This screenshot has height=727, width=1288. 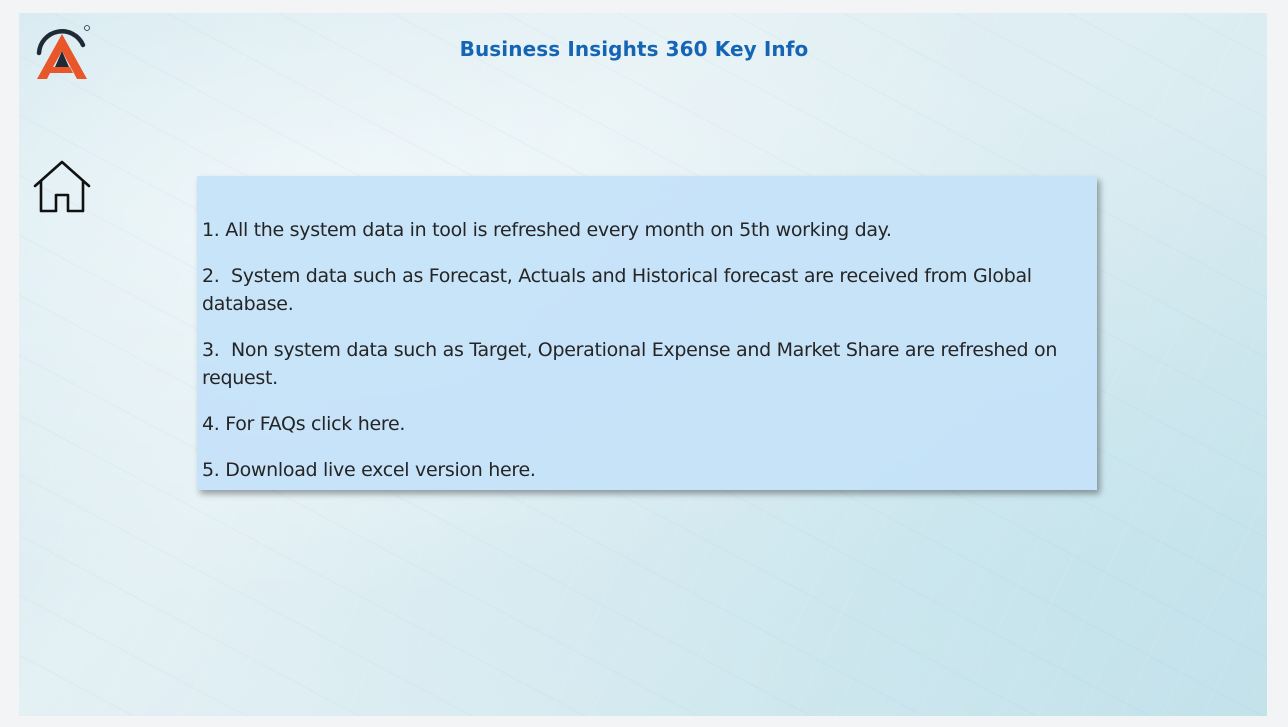 I want to click on faqs-link: 4. For FAQs click here., so click(x=645, y=424).